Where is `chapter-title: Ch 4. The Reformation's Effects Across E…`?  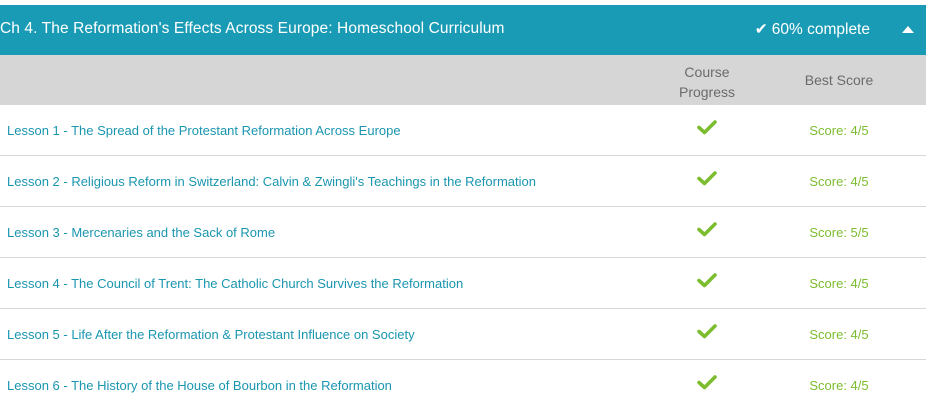
chapter-title: Ch 4. The Reformation's Effects Across E… is located at coordinates (252, 29).